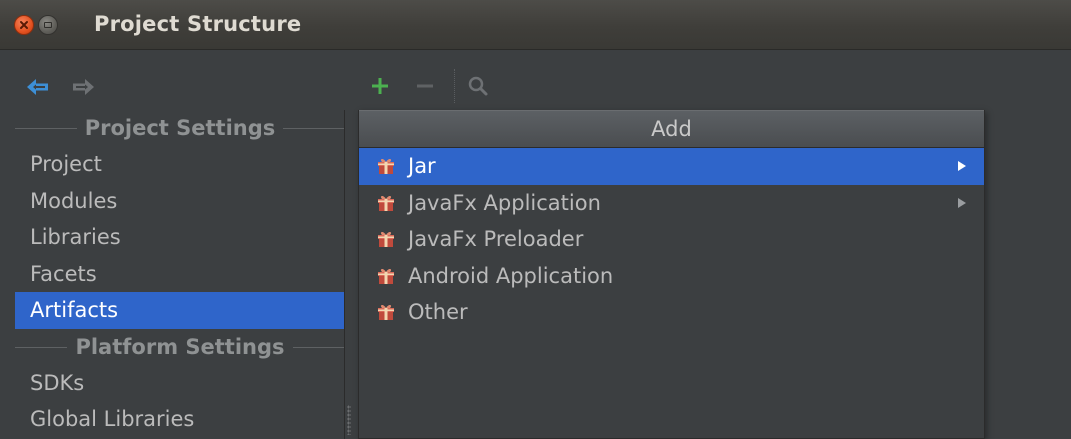 The image size is (1071, 439). I want to click on sidebar-item-project: Project, so click(180, 164).